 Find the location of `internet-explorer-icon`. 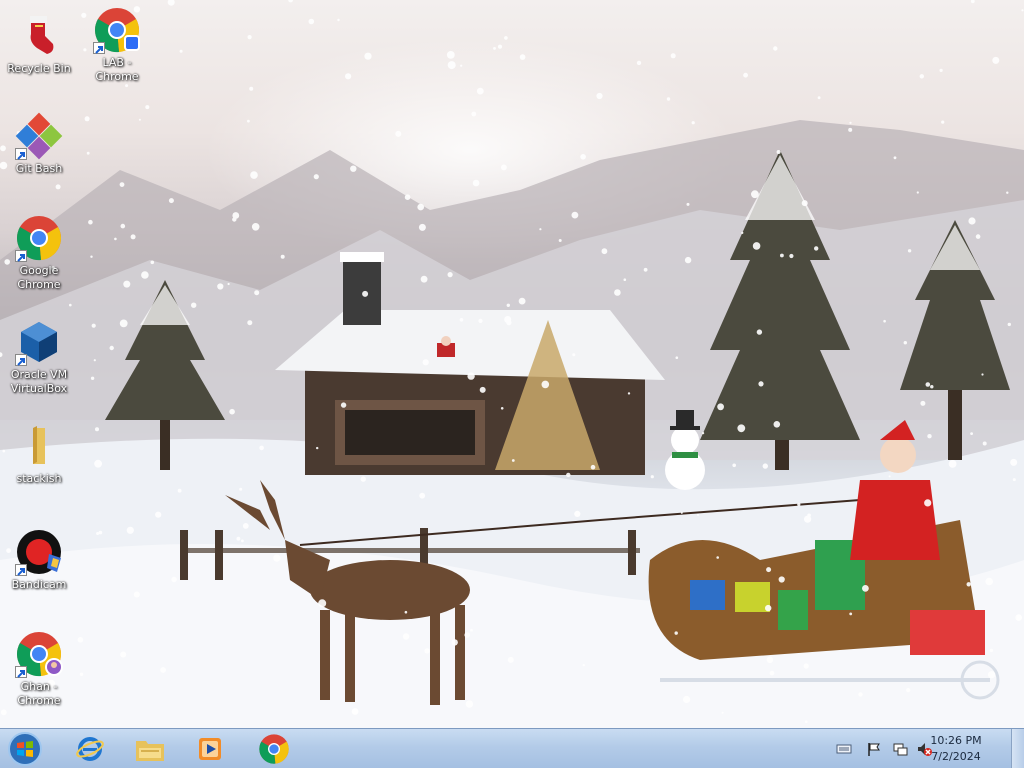

internet-explorer-icon is located at coordinates (90, 749).